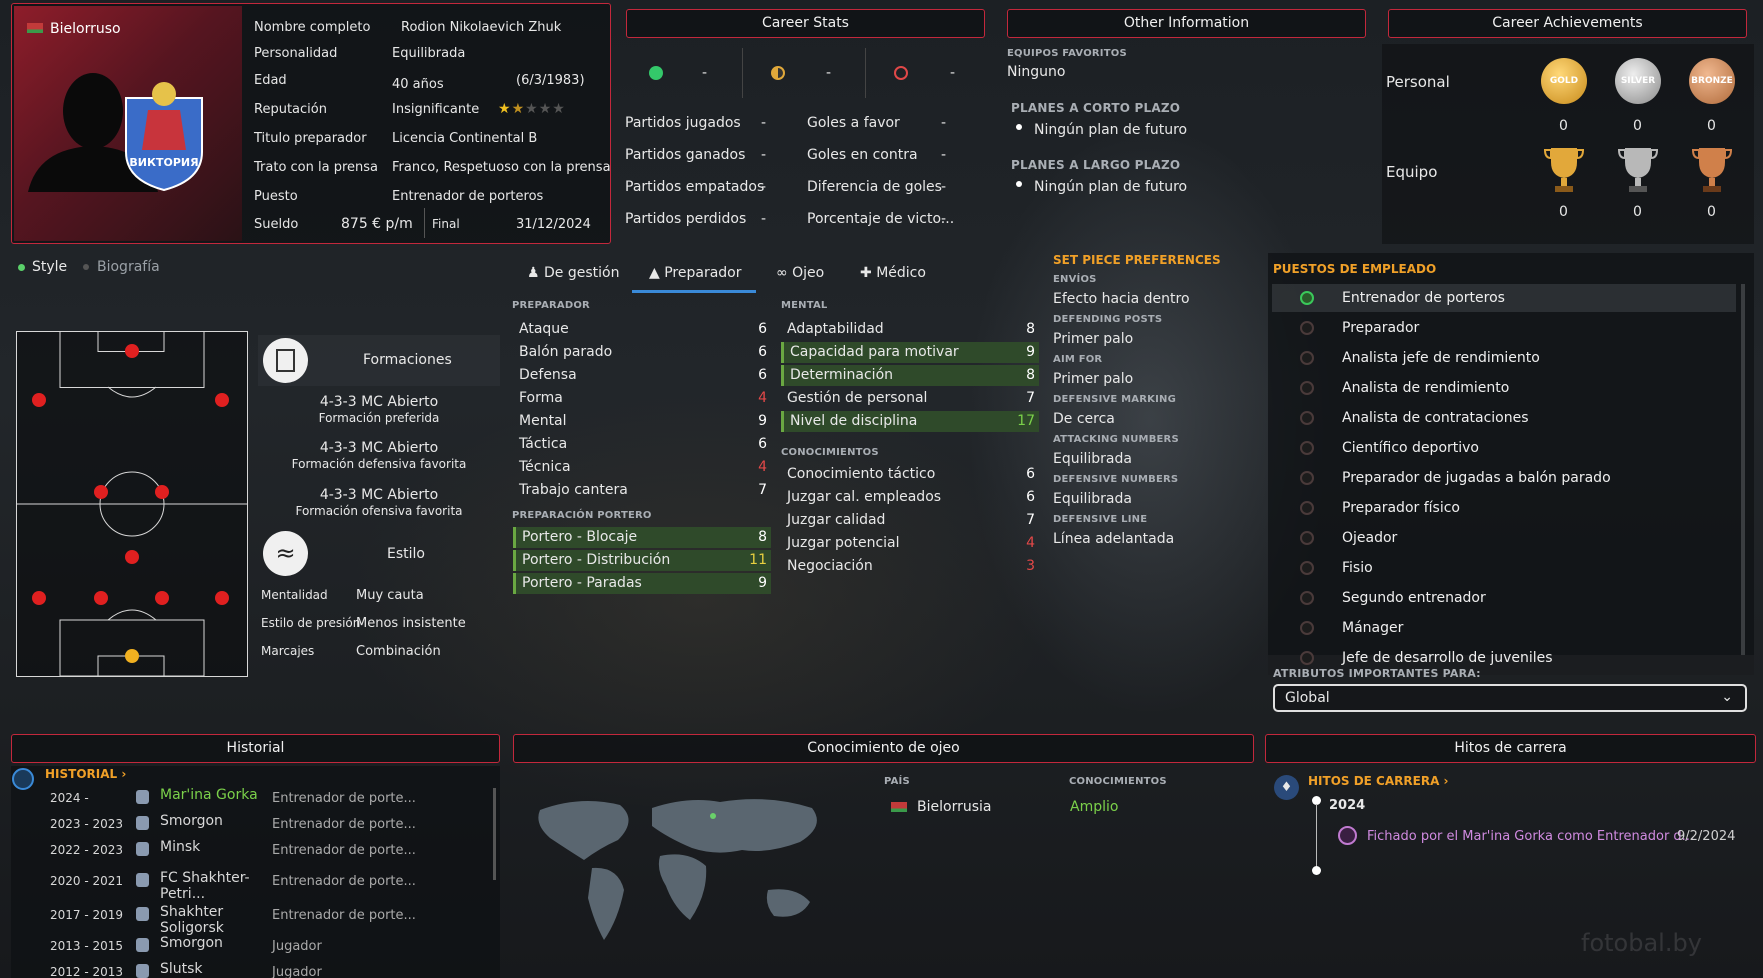 The width and height of the screenshot is (1763, 978). What do you see at coordinates (874, 187) in the screenshot?
I see `stat-label: Diferencia de goles` at bounding box center [874, 187].